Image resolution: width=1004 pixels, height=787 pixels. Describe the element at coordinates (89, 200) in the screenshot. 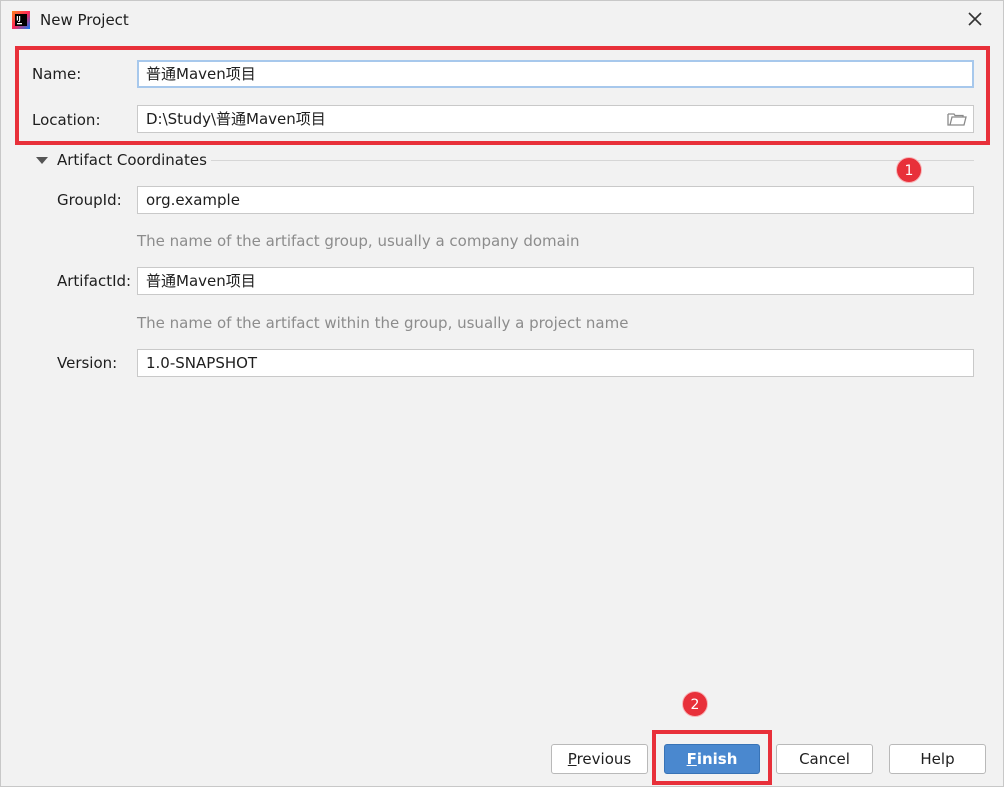

I see `groupid-label: GroupId:` at that location.